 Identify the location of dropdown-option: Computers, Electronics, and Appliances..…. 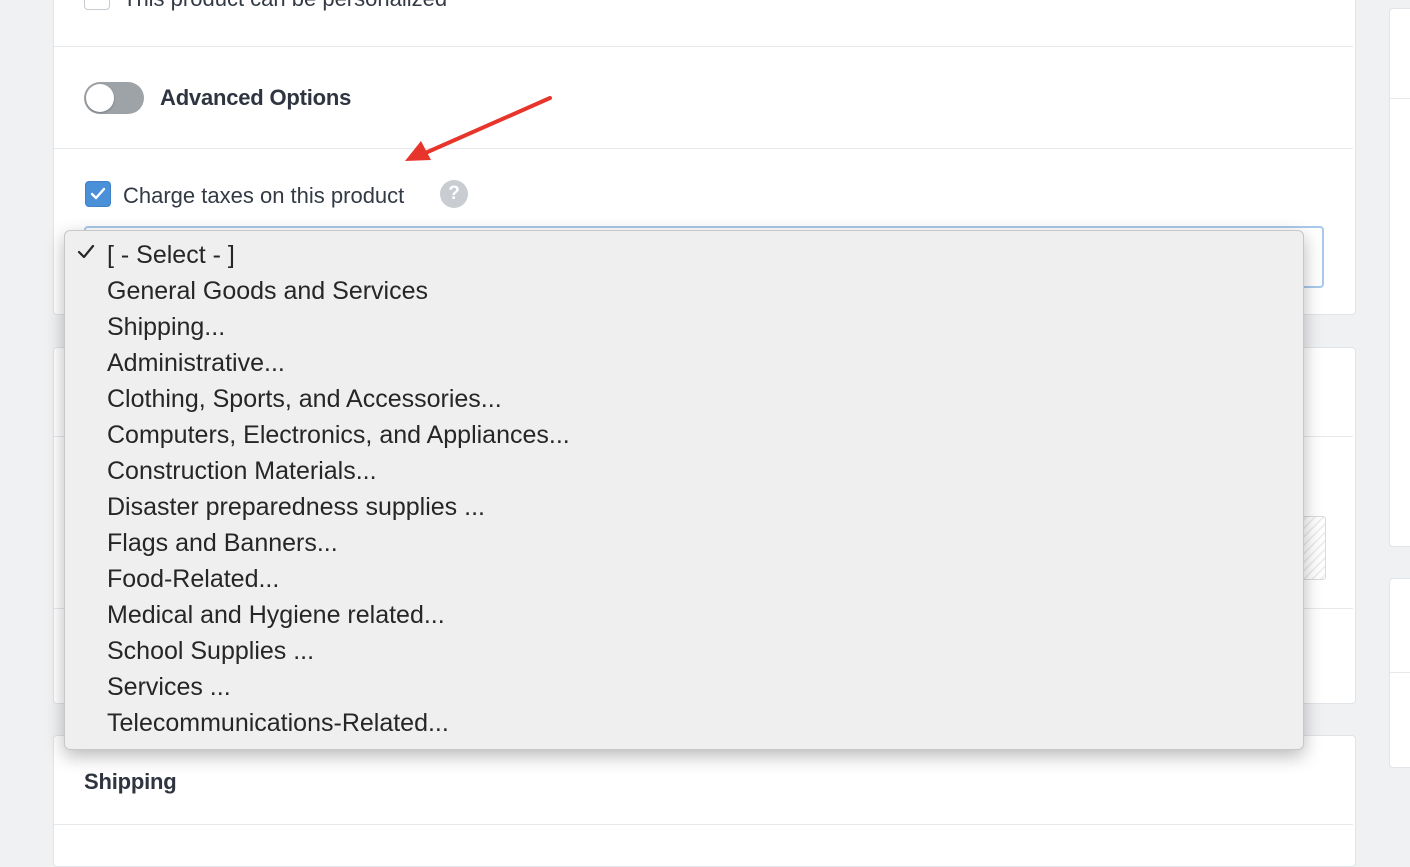
(338, 435).